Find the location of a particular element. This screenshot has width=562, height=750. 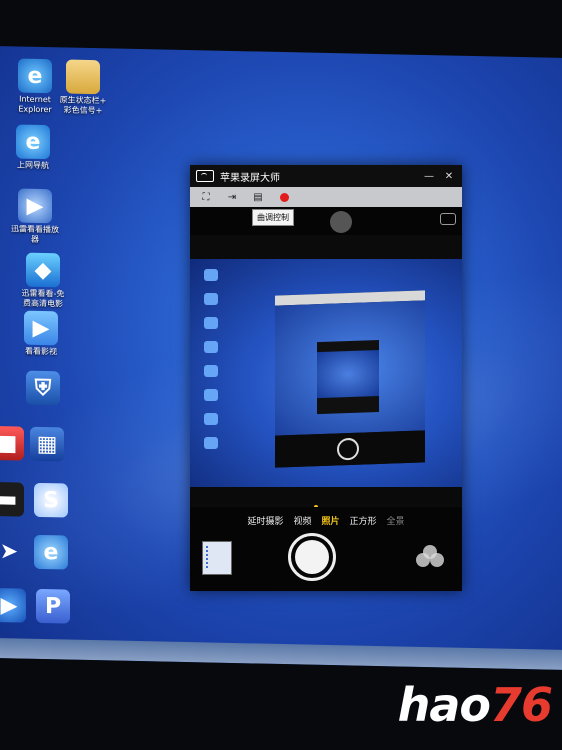

desktop-icon-shield: ⛨ is located at coordinates (43, 388).